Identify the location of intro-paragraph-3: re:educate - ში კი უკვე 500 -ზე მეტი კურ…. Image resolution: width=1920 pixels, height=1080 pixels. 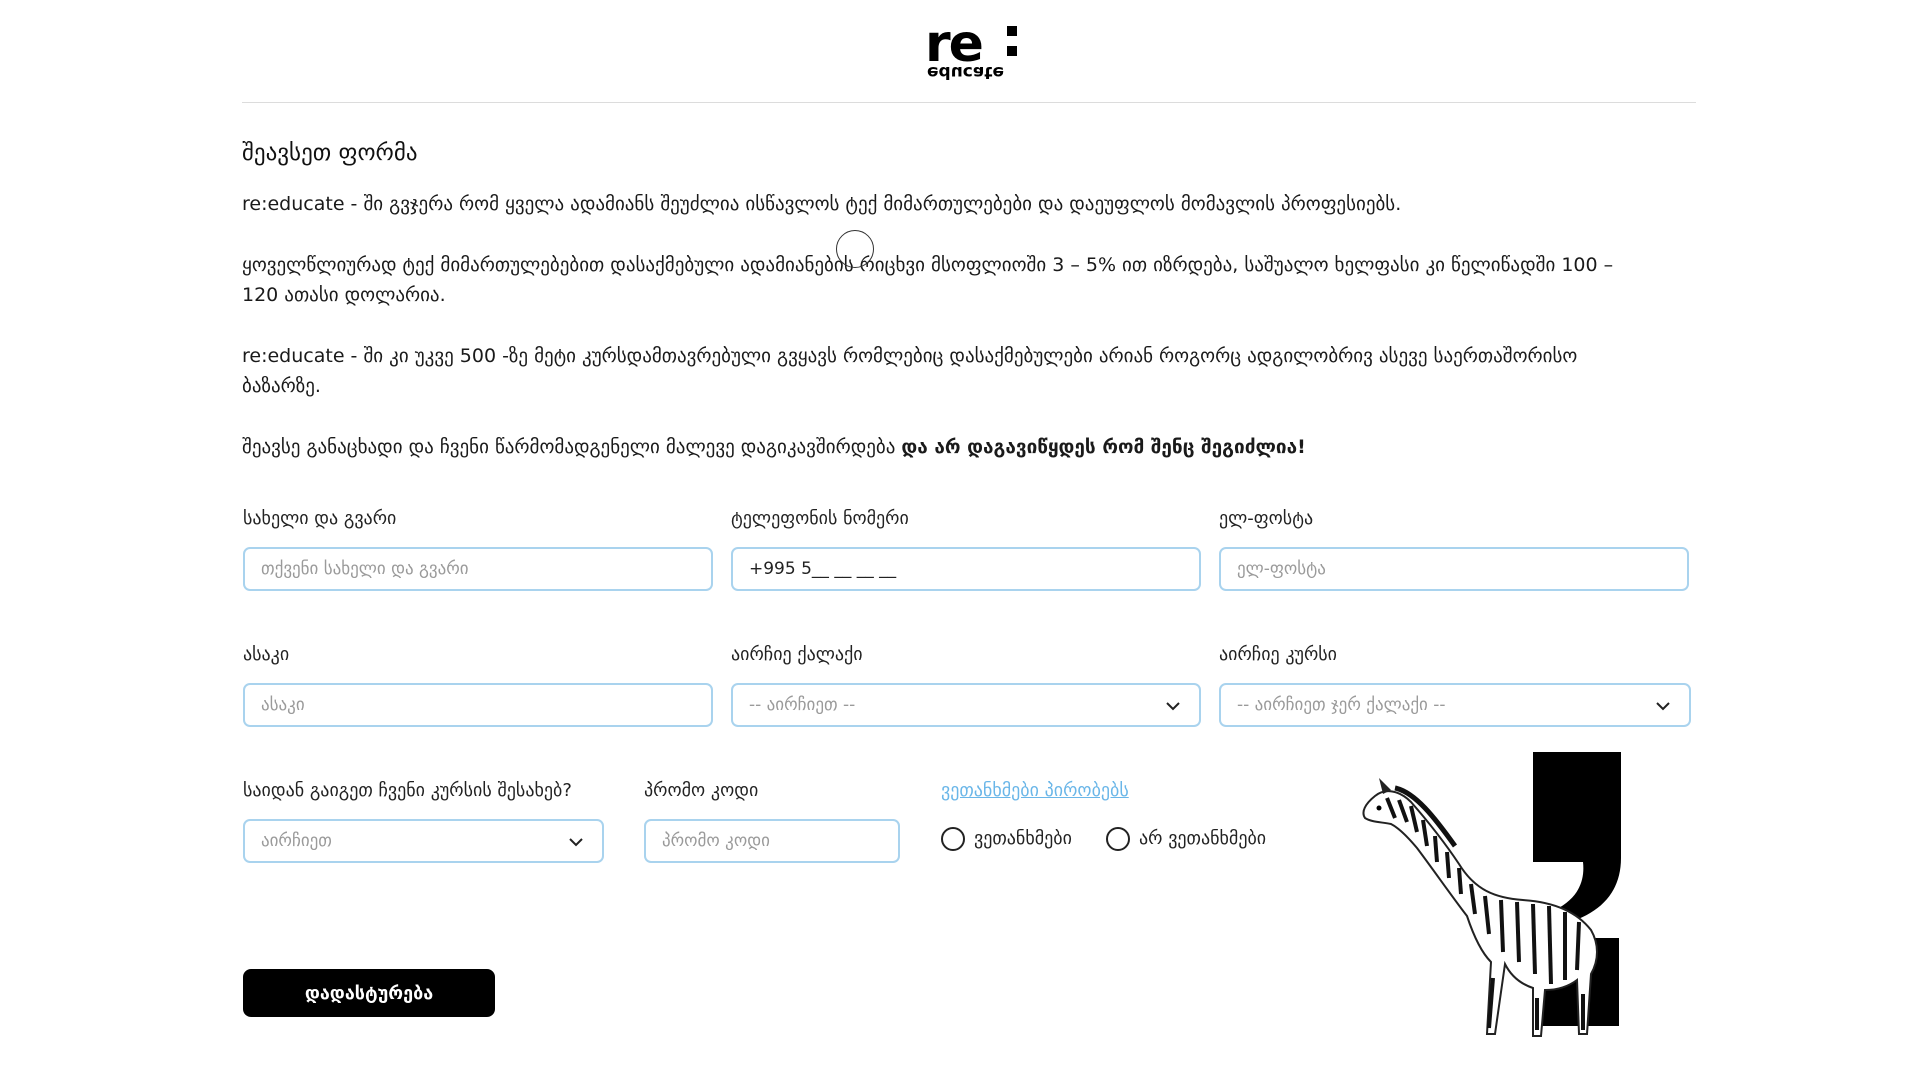
(910, 371).